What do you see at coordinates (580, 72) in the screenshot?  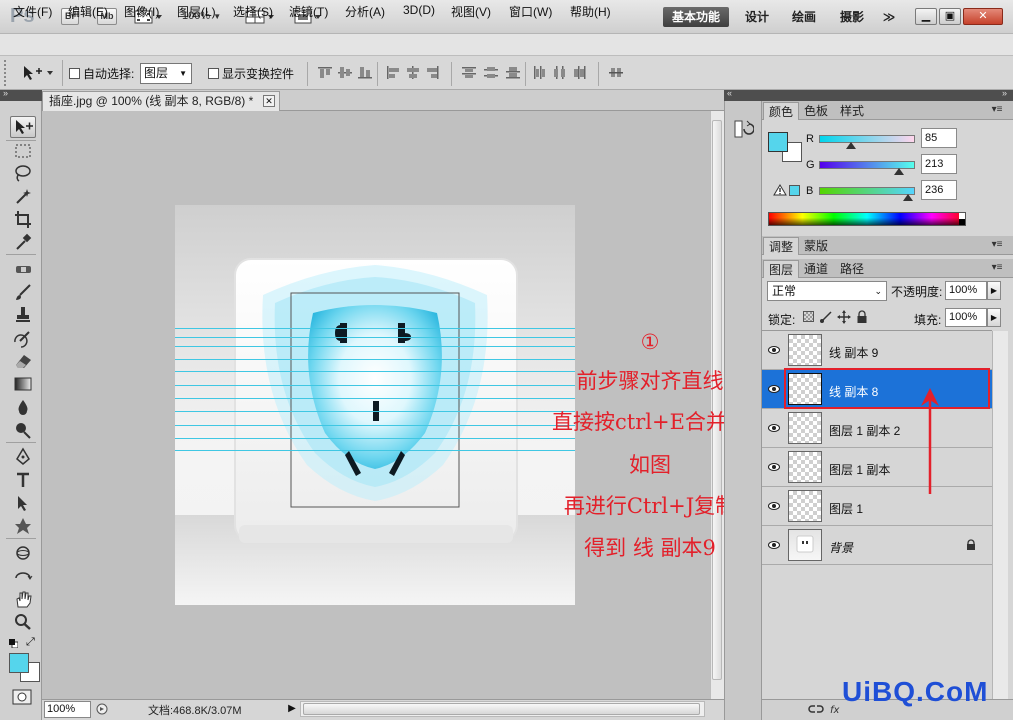 I see `distribute-right-icon` at bounding box center [580, 72].